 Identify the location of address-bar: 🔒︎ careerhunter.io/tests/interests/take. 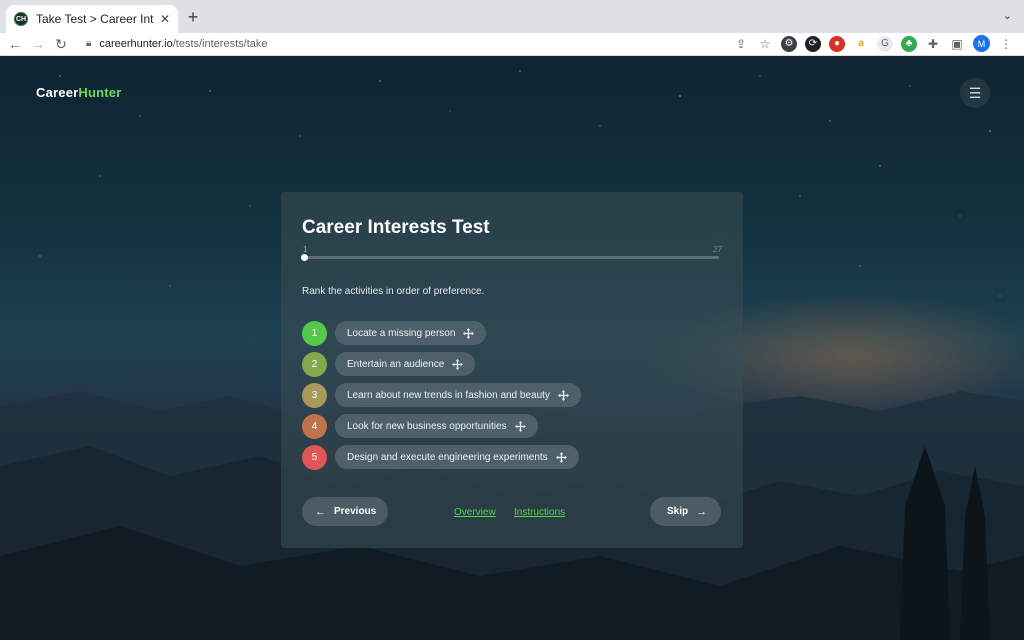
(438, 43).